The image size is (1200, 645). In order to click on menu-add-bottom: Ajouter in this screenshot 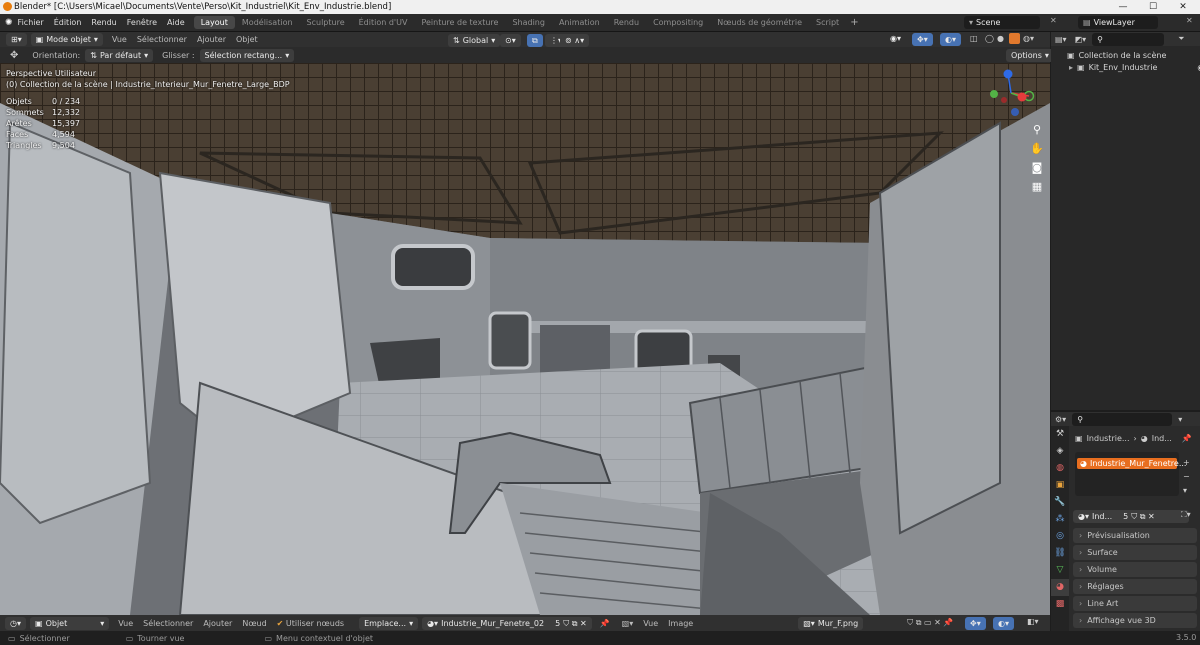, I will do `click(217, 623)`.